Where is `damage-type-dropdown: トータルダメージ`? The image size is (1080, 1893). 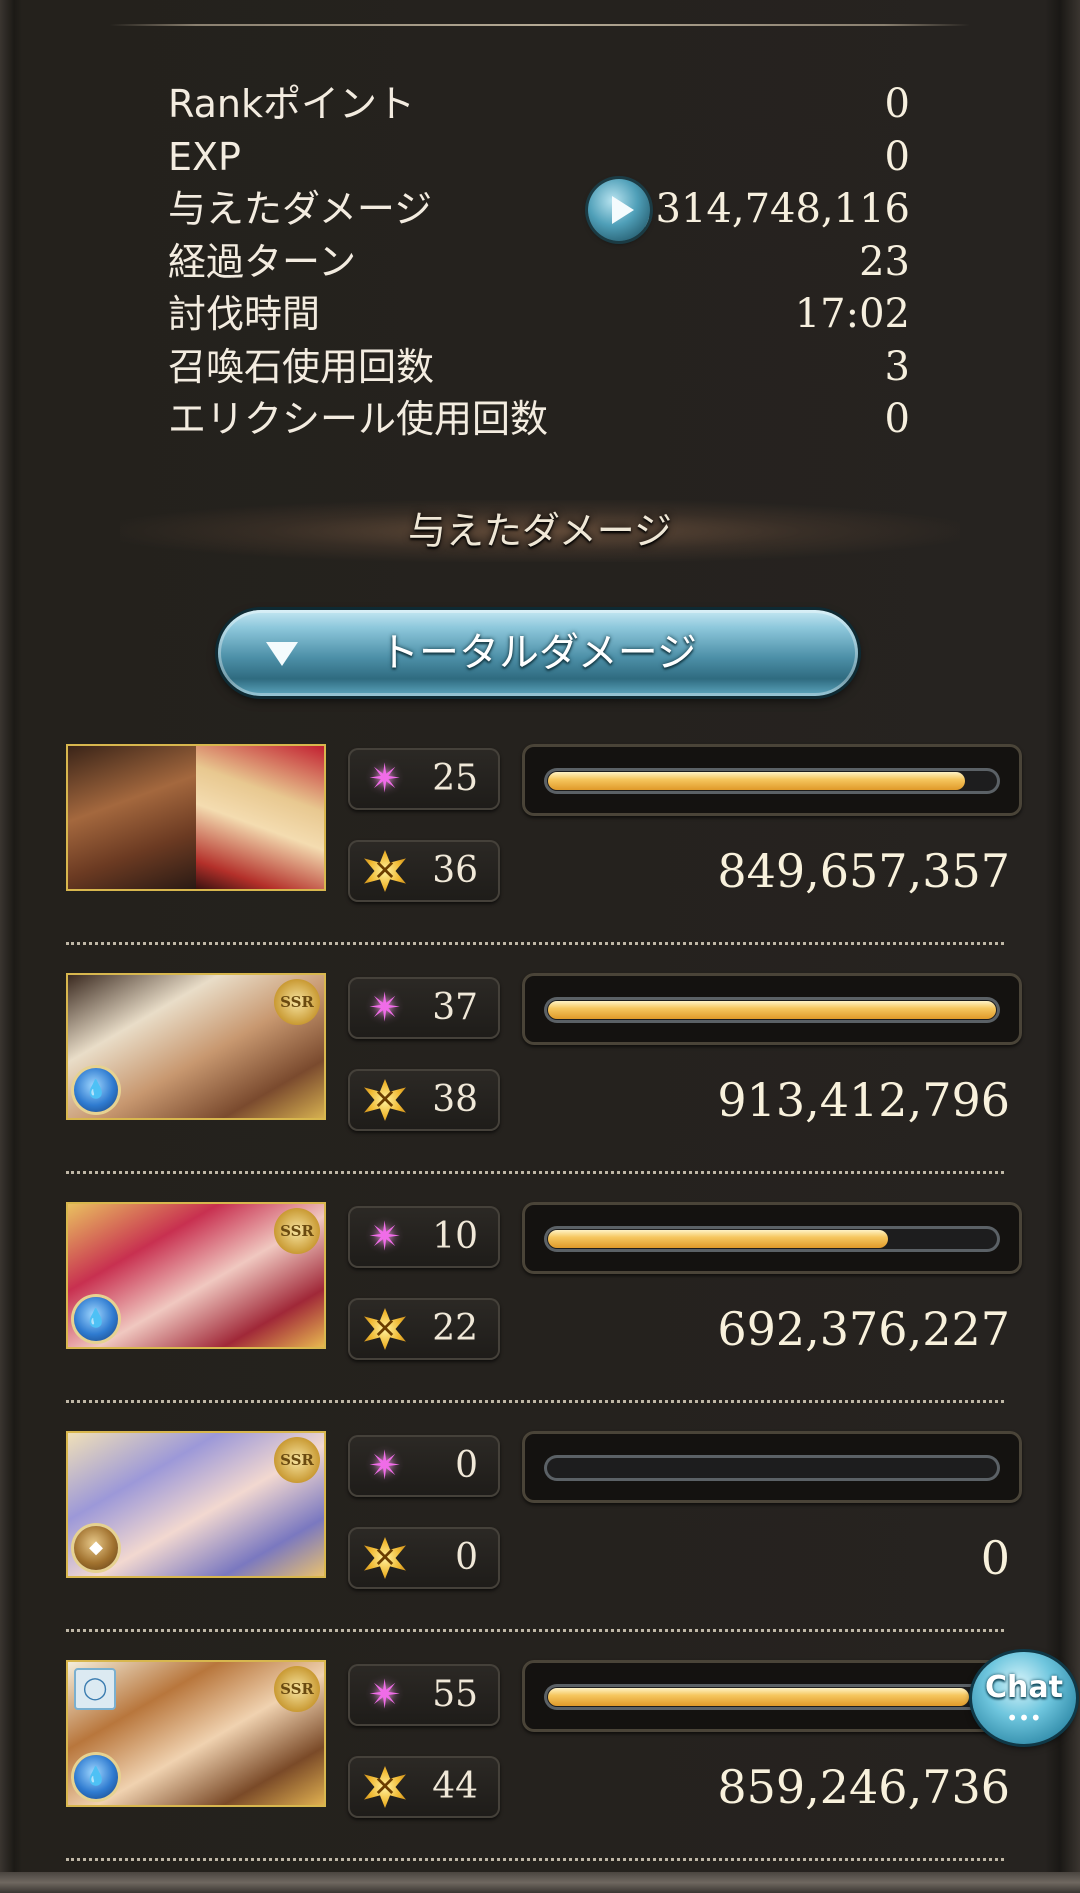 damage-type-dropdown: トータルダメージ is located at coordinates (538, 653).